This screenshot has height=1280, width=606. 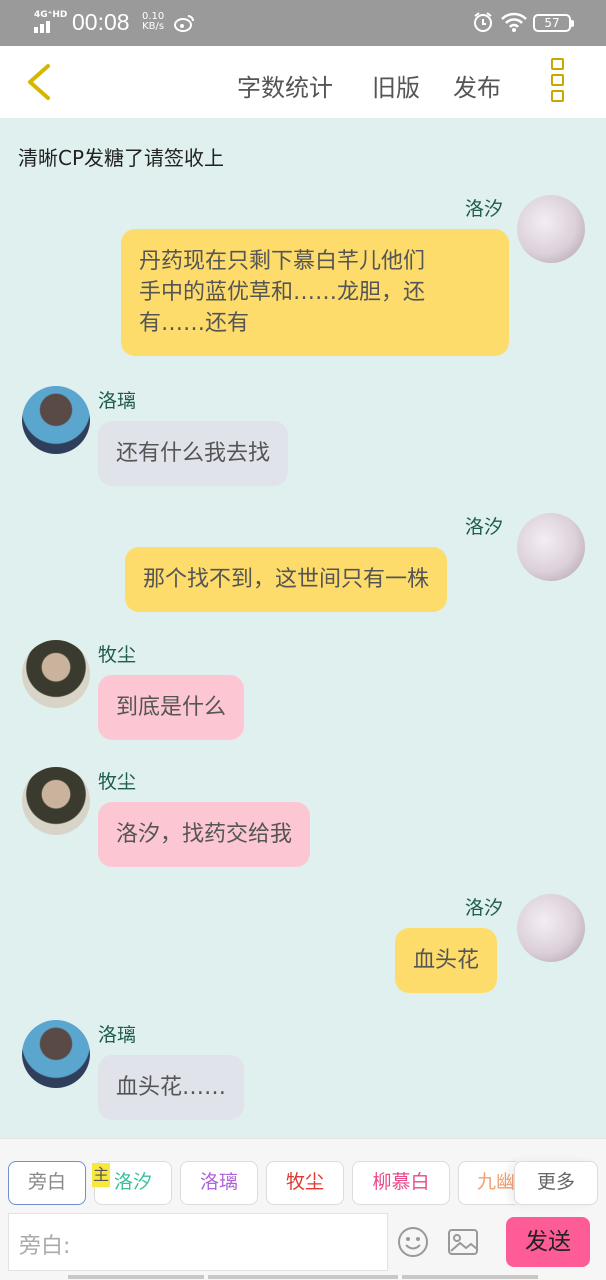 I want to click on emoji-icon, so click(x=413, y=1242).